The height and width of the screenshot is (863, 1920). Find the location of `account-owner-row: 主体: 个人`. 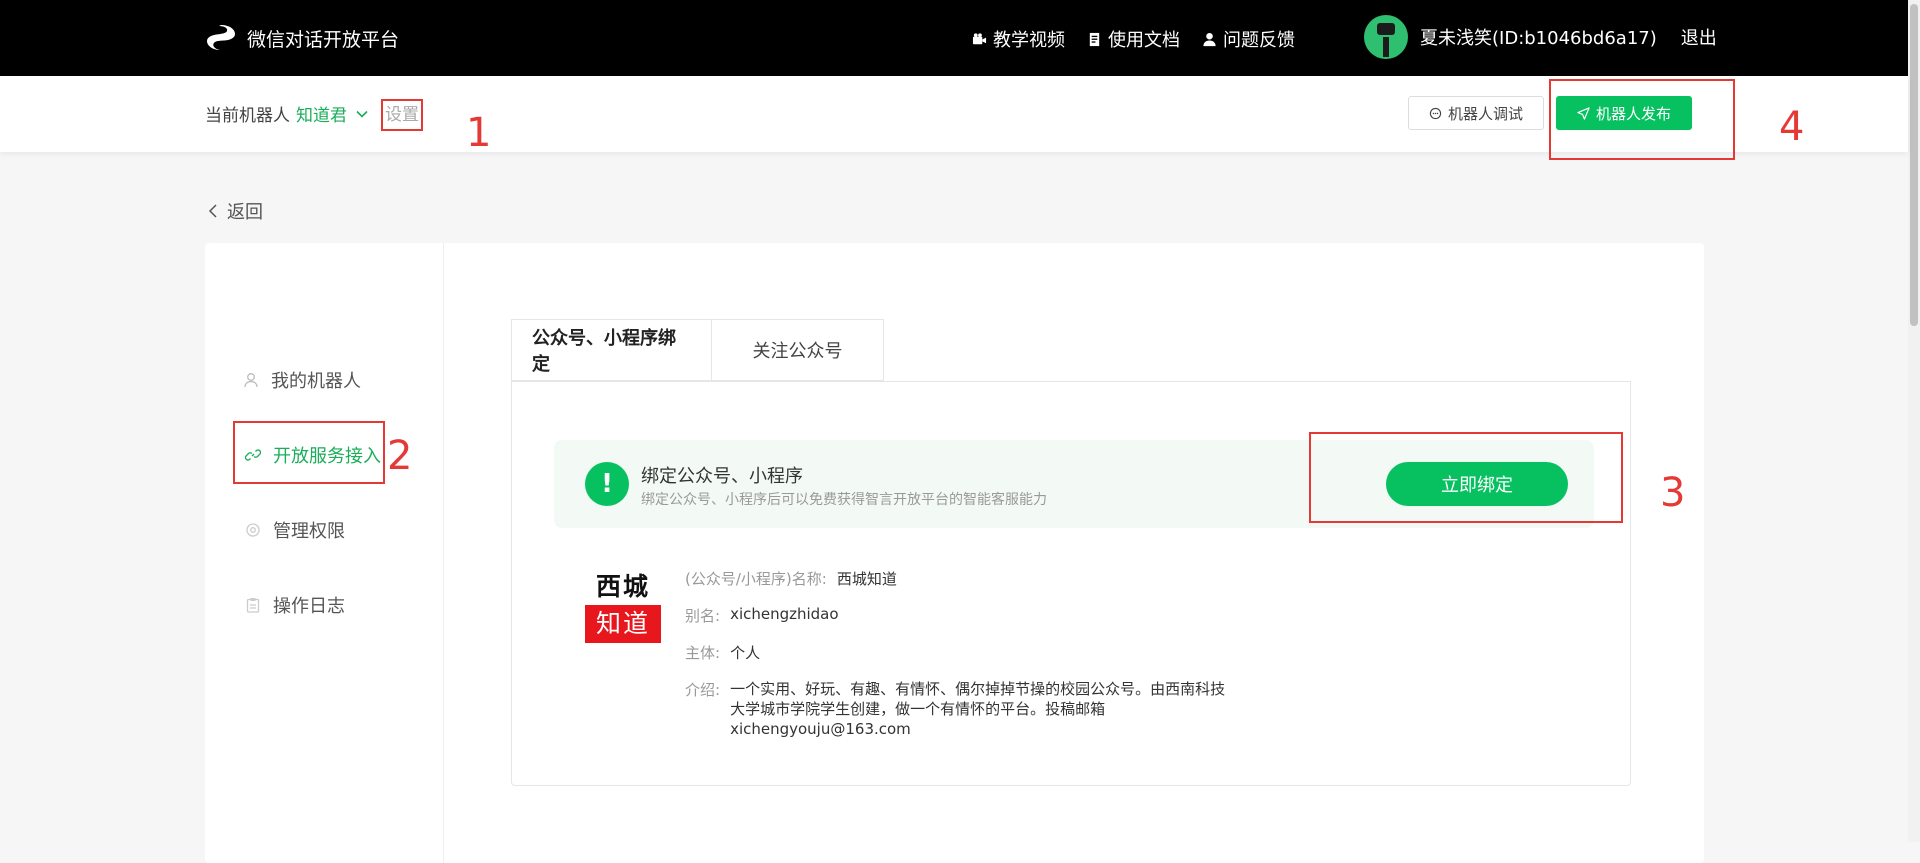

account-owner-row: 主体: 个人 is located at coordinates (722, 652).